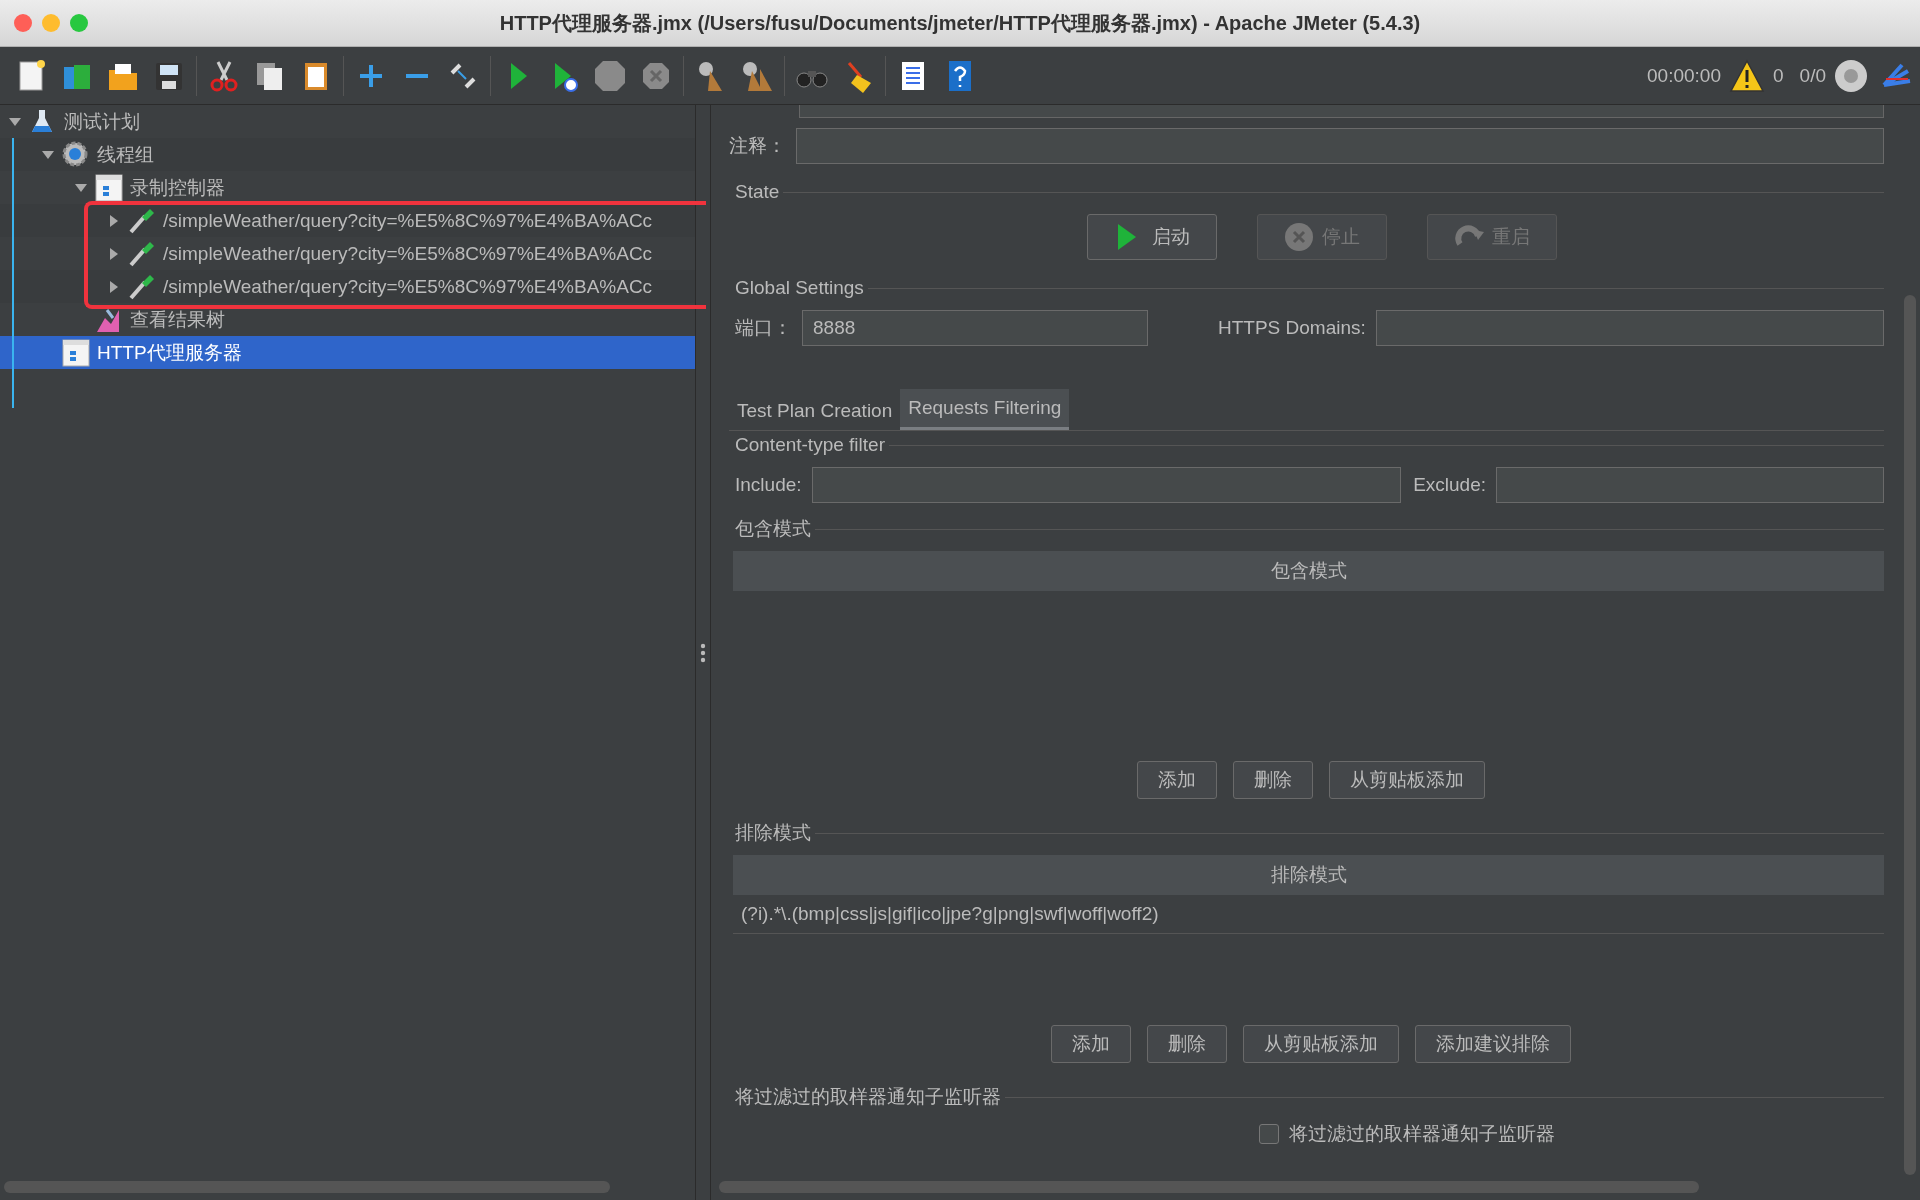  What do you see at coordinates (703, 653) in the screenshot?
I see `splitter-handle-icon` at bounding box center [703, 653].